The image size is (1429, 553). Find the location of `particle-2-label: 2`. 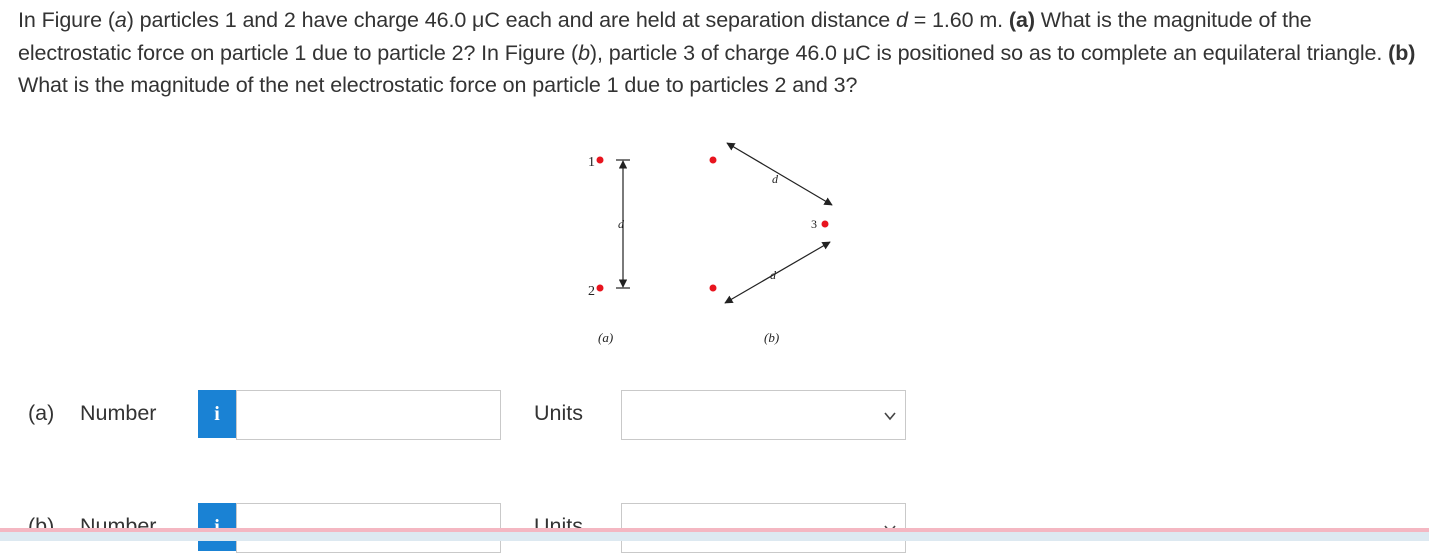

particle-2-label: 2 is located at coordinates (591, 291).